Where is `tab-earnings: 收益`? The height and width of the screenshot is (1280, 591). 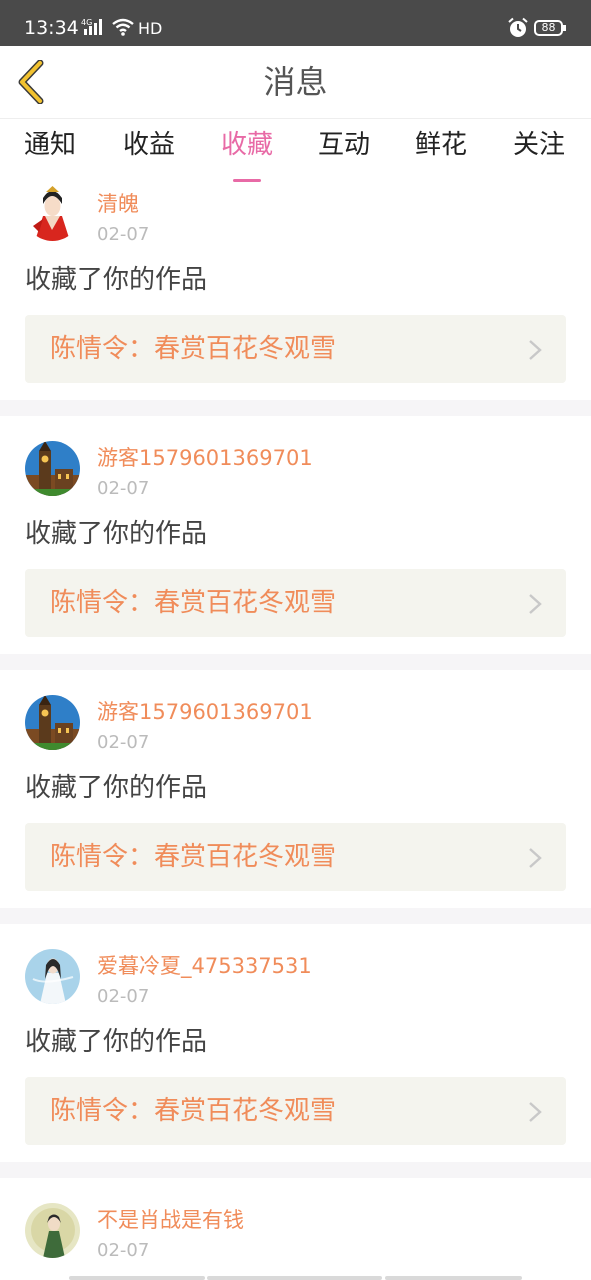
tab-earnings: 收益 is located at coordinates (149, 145).